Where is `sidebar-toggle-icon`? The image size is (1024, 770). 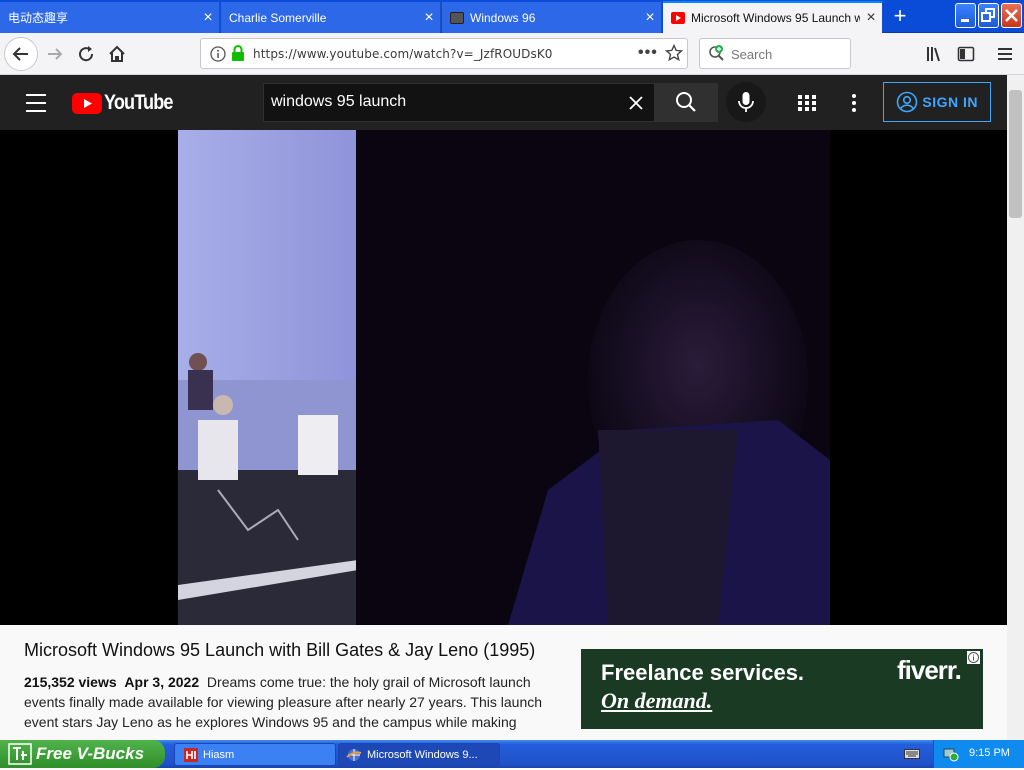 sidebar-toggle-icon is located at coordinates (966, 54).